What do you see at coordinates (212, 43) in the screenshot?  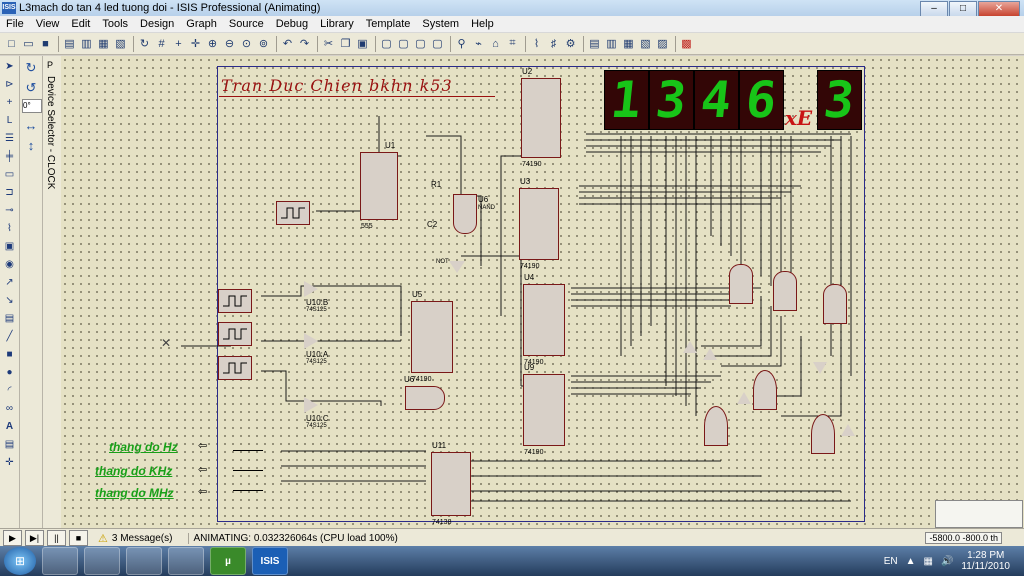 I see `zoom-in-icon: ⊕` at bounding box center [212, 43].